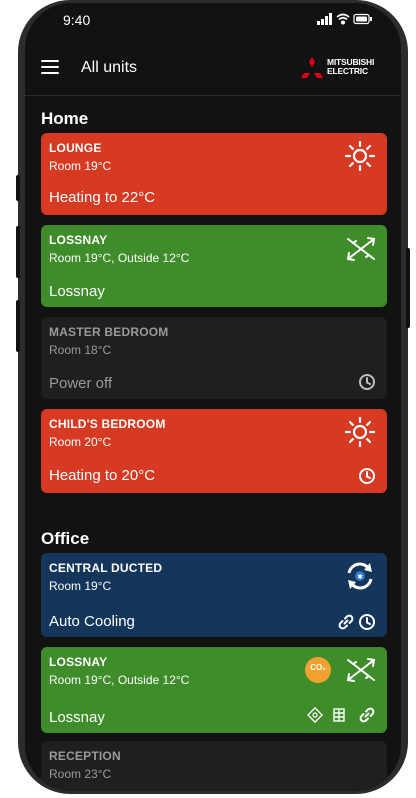 This screenshot has height=798, width=416. Describe the element at coordinates (50, 67) in the screenshot. I see `hamburger-menu-icon` at that location.